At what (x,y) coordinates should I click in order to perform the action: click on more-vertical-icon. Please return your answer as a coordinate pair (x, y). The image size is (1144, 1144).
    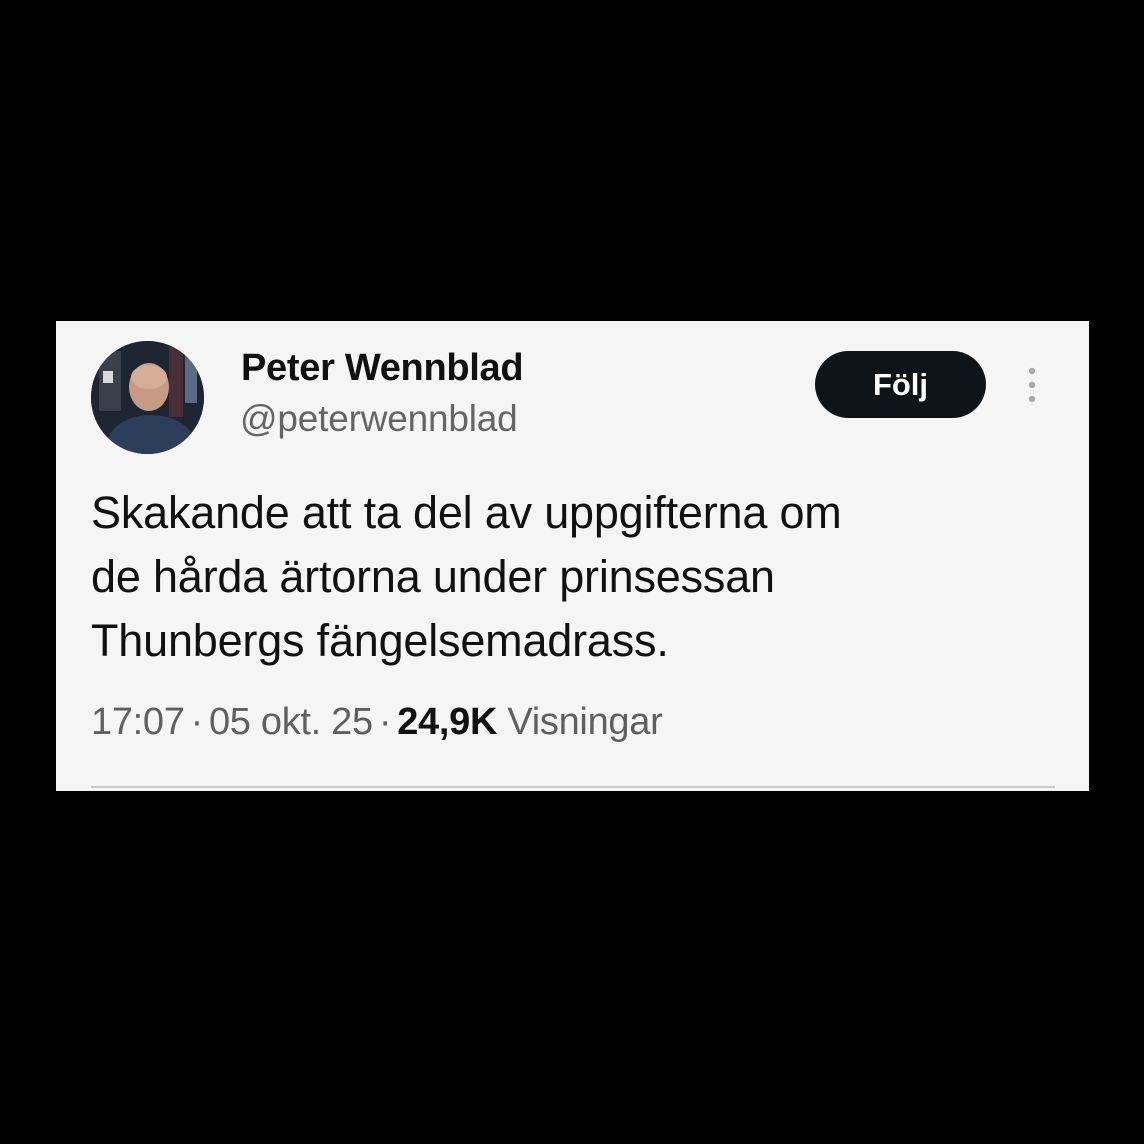
    Looking at the image, I should click on (1032, 385).